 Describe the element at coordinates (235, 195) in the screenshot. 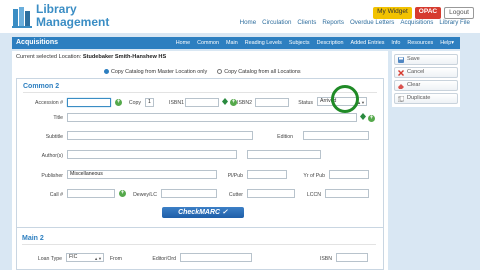

I see `cutter-label: Cutter` at that location.